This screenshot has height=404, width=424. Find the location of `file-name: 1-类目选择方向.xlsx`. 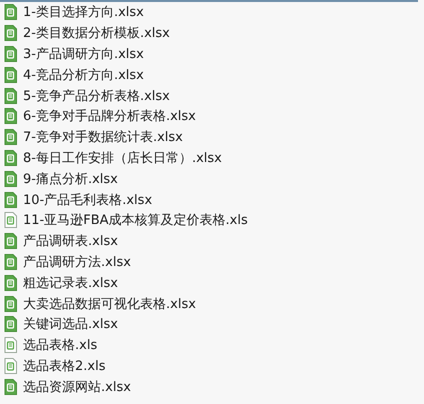

file-name: 1-类目选择方向.xlsx is located at coordinates (83, 12).